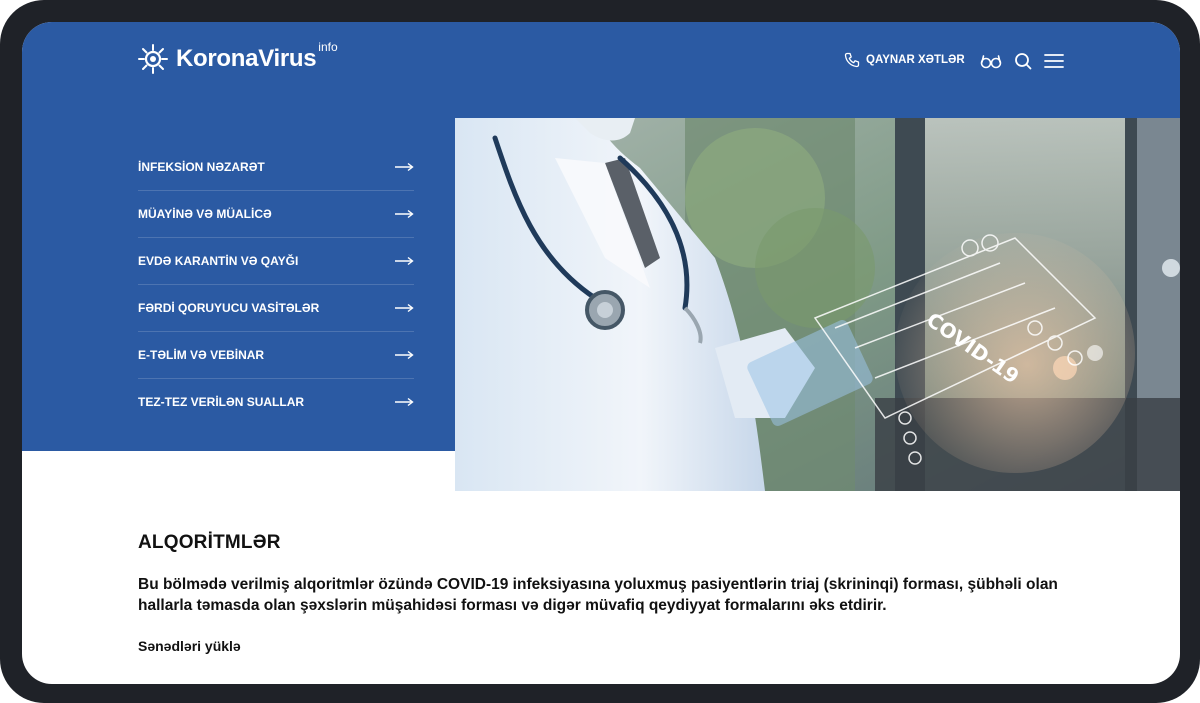 Image resolution: width=1200 pixels, height=703 pixels. I want to click on menu-item-ferdi-qoruyucu: FƏRDİ QORUYUCU VASİTƏLƏR, so click(276, 308).